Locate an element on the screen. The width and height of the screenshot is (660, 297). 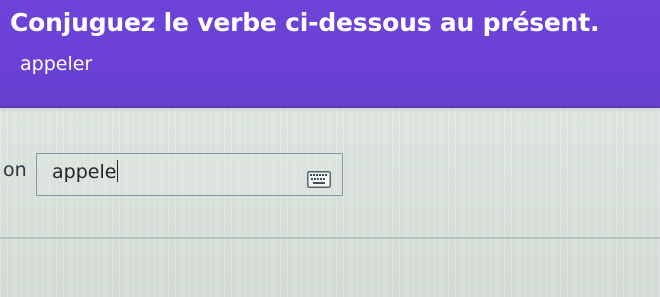
infinitive-verb: appeler is located at coordinates (56, 64).